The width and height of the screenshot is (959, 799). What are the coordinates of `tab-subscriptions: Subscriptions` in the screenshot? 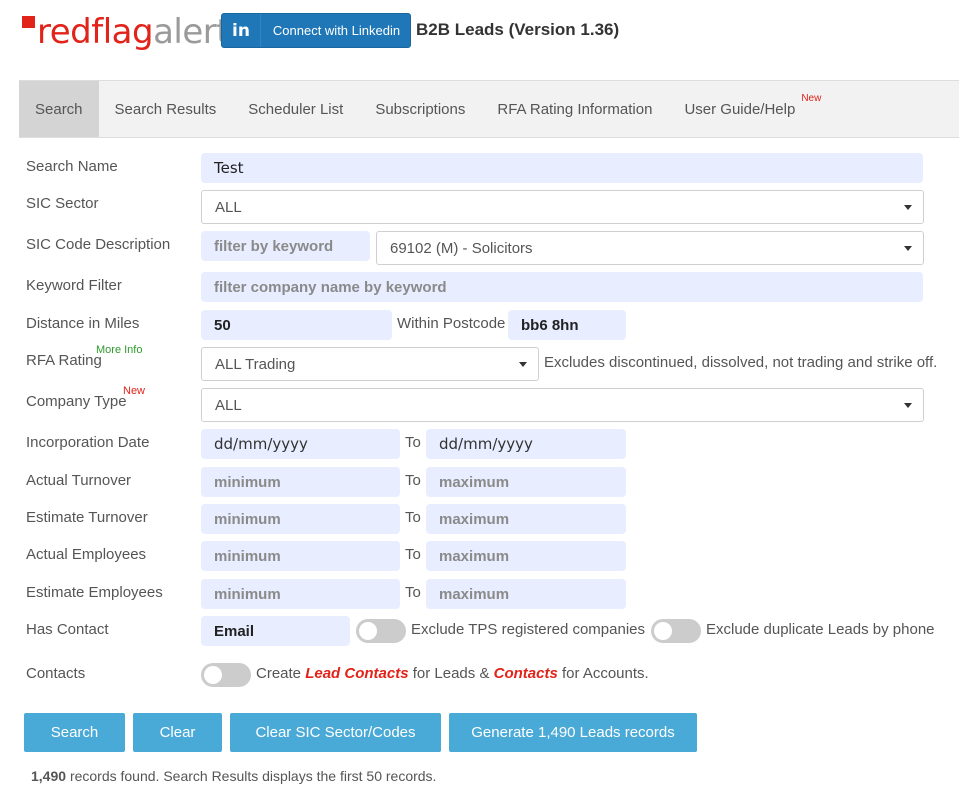 It's located at (420, 109).